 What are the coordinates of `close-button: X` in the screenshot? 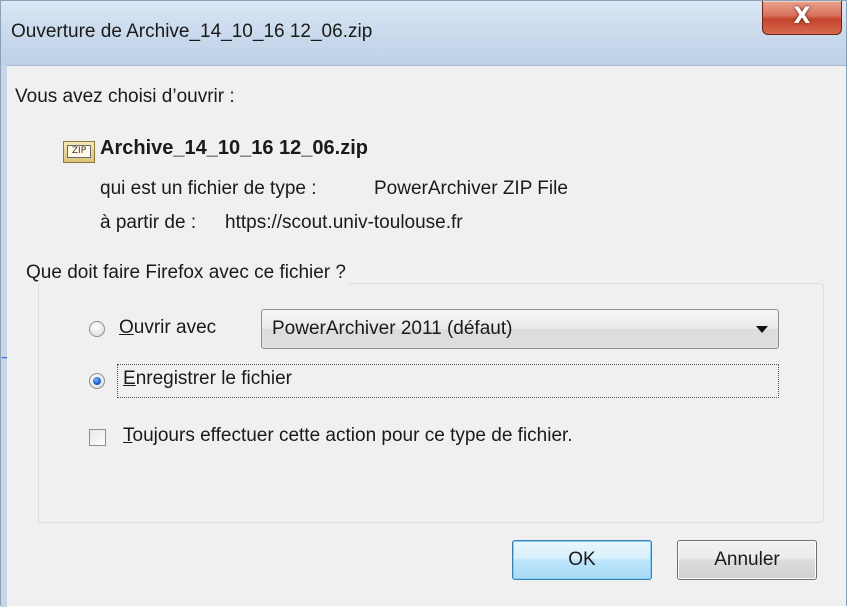 It's located at (802, 18).